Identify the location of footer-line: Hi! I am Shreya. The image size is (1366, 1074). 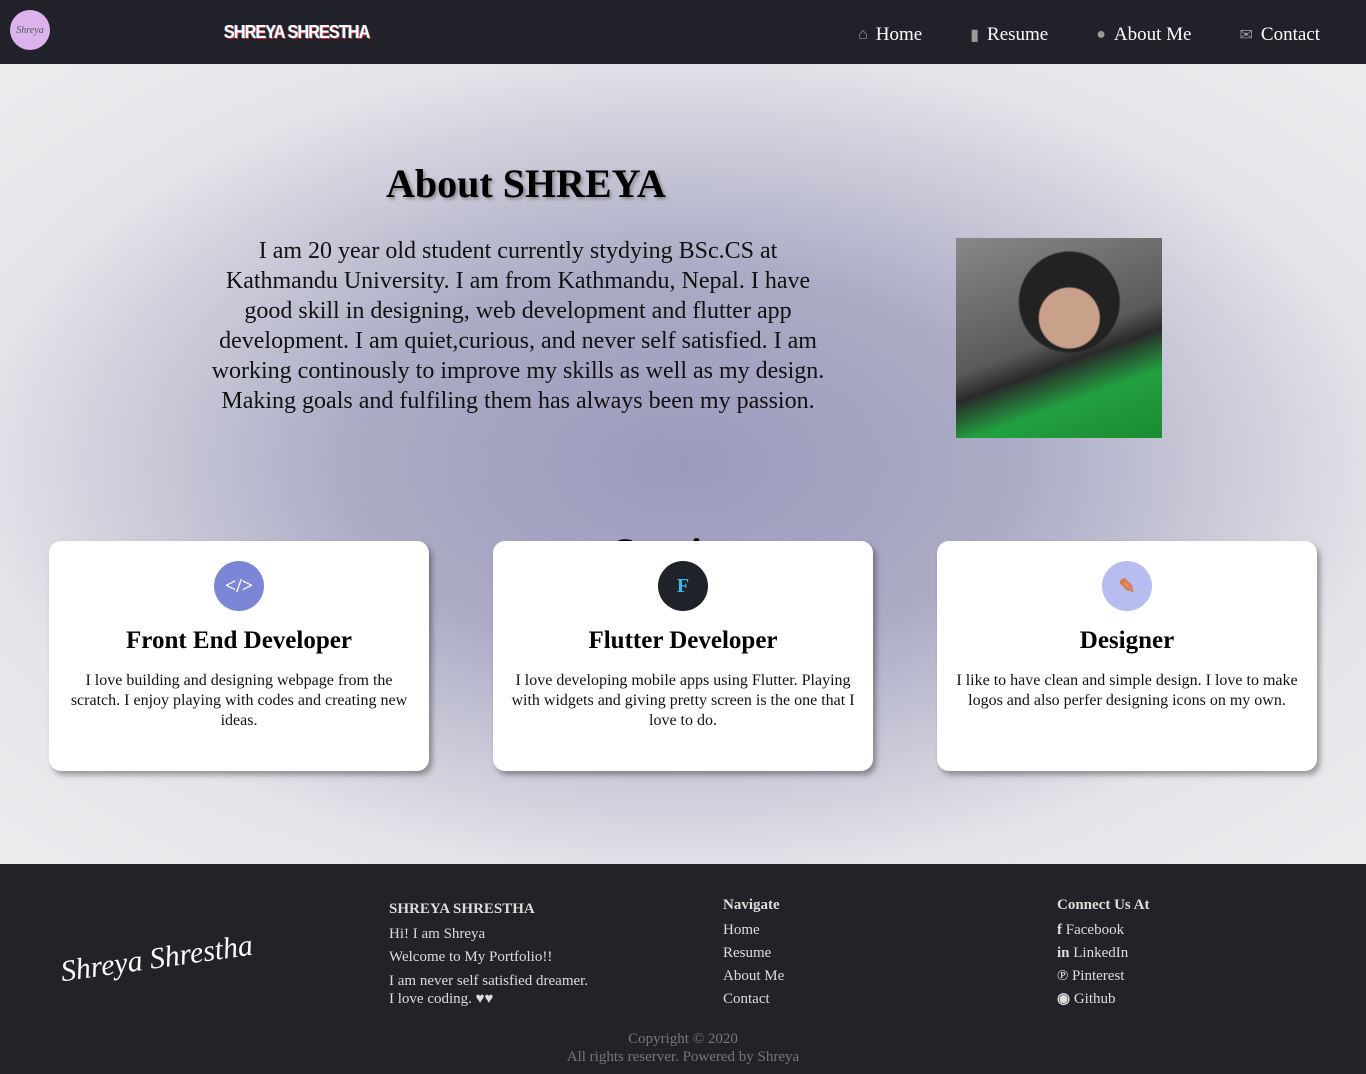
(437, 934).